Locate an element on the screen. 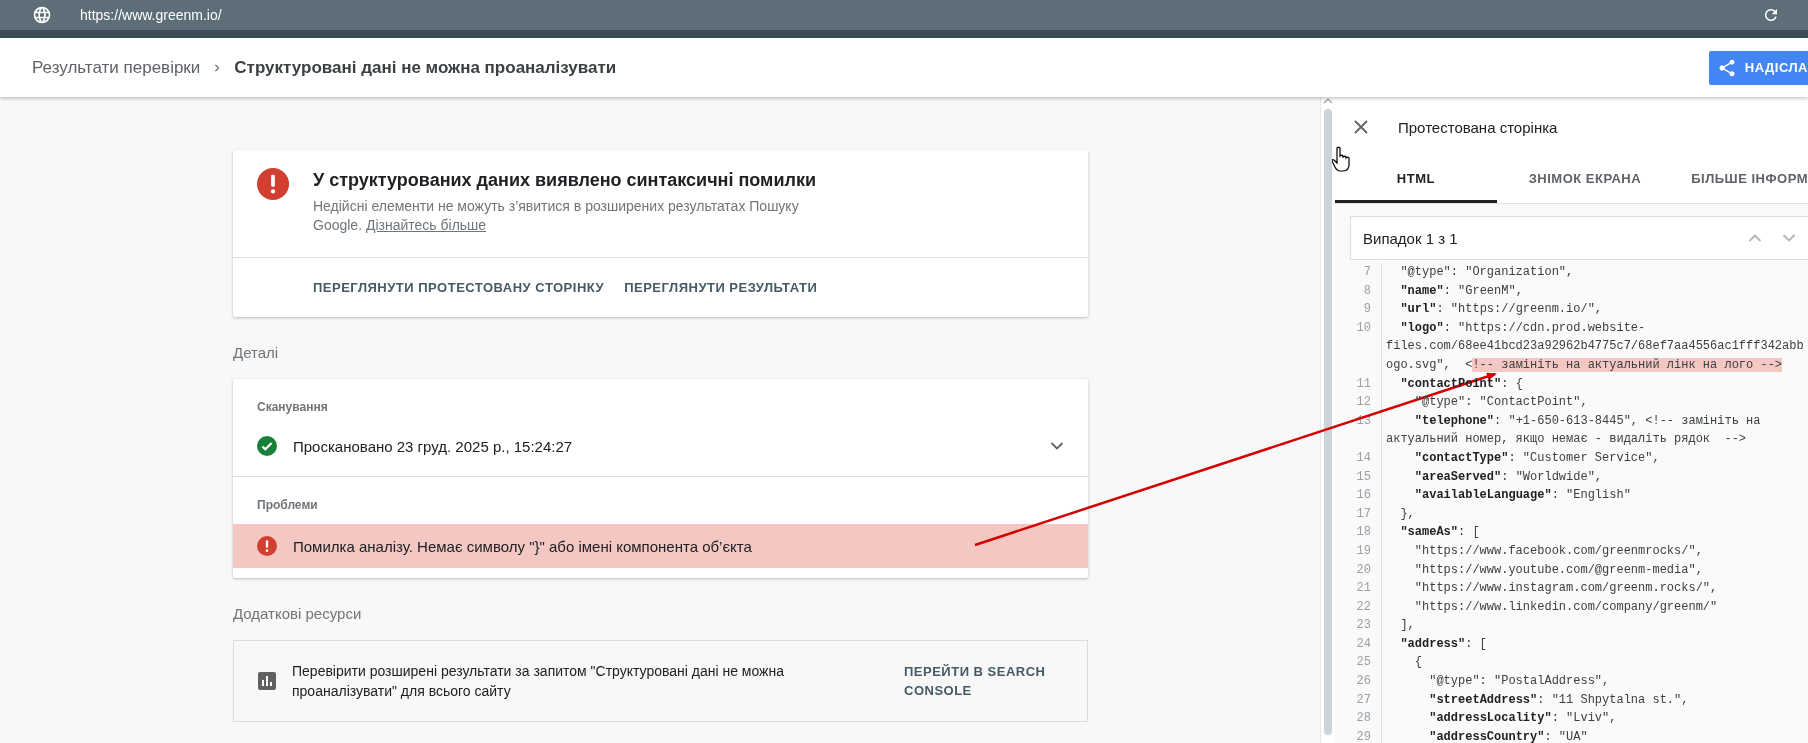 Image resolution: width=1808 pixels, height=743 pixels. line-number: 10 is located at coordinates (1358, 328).